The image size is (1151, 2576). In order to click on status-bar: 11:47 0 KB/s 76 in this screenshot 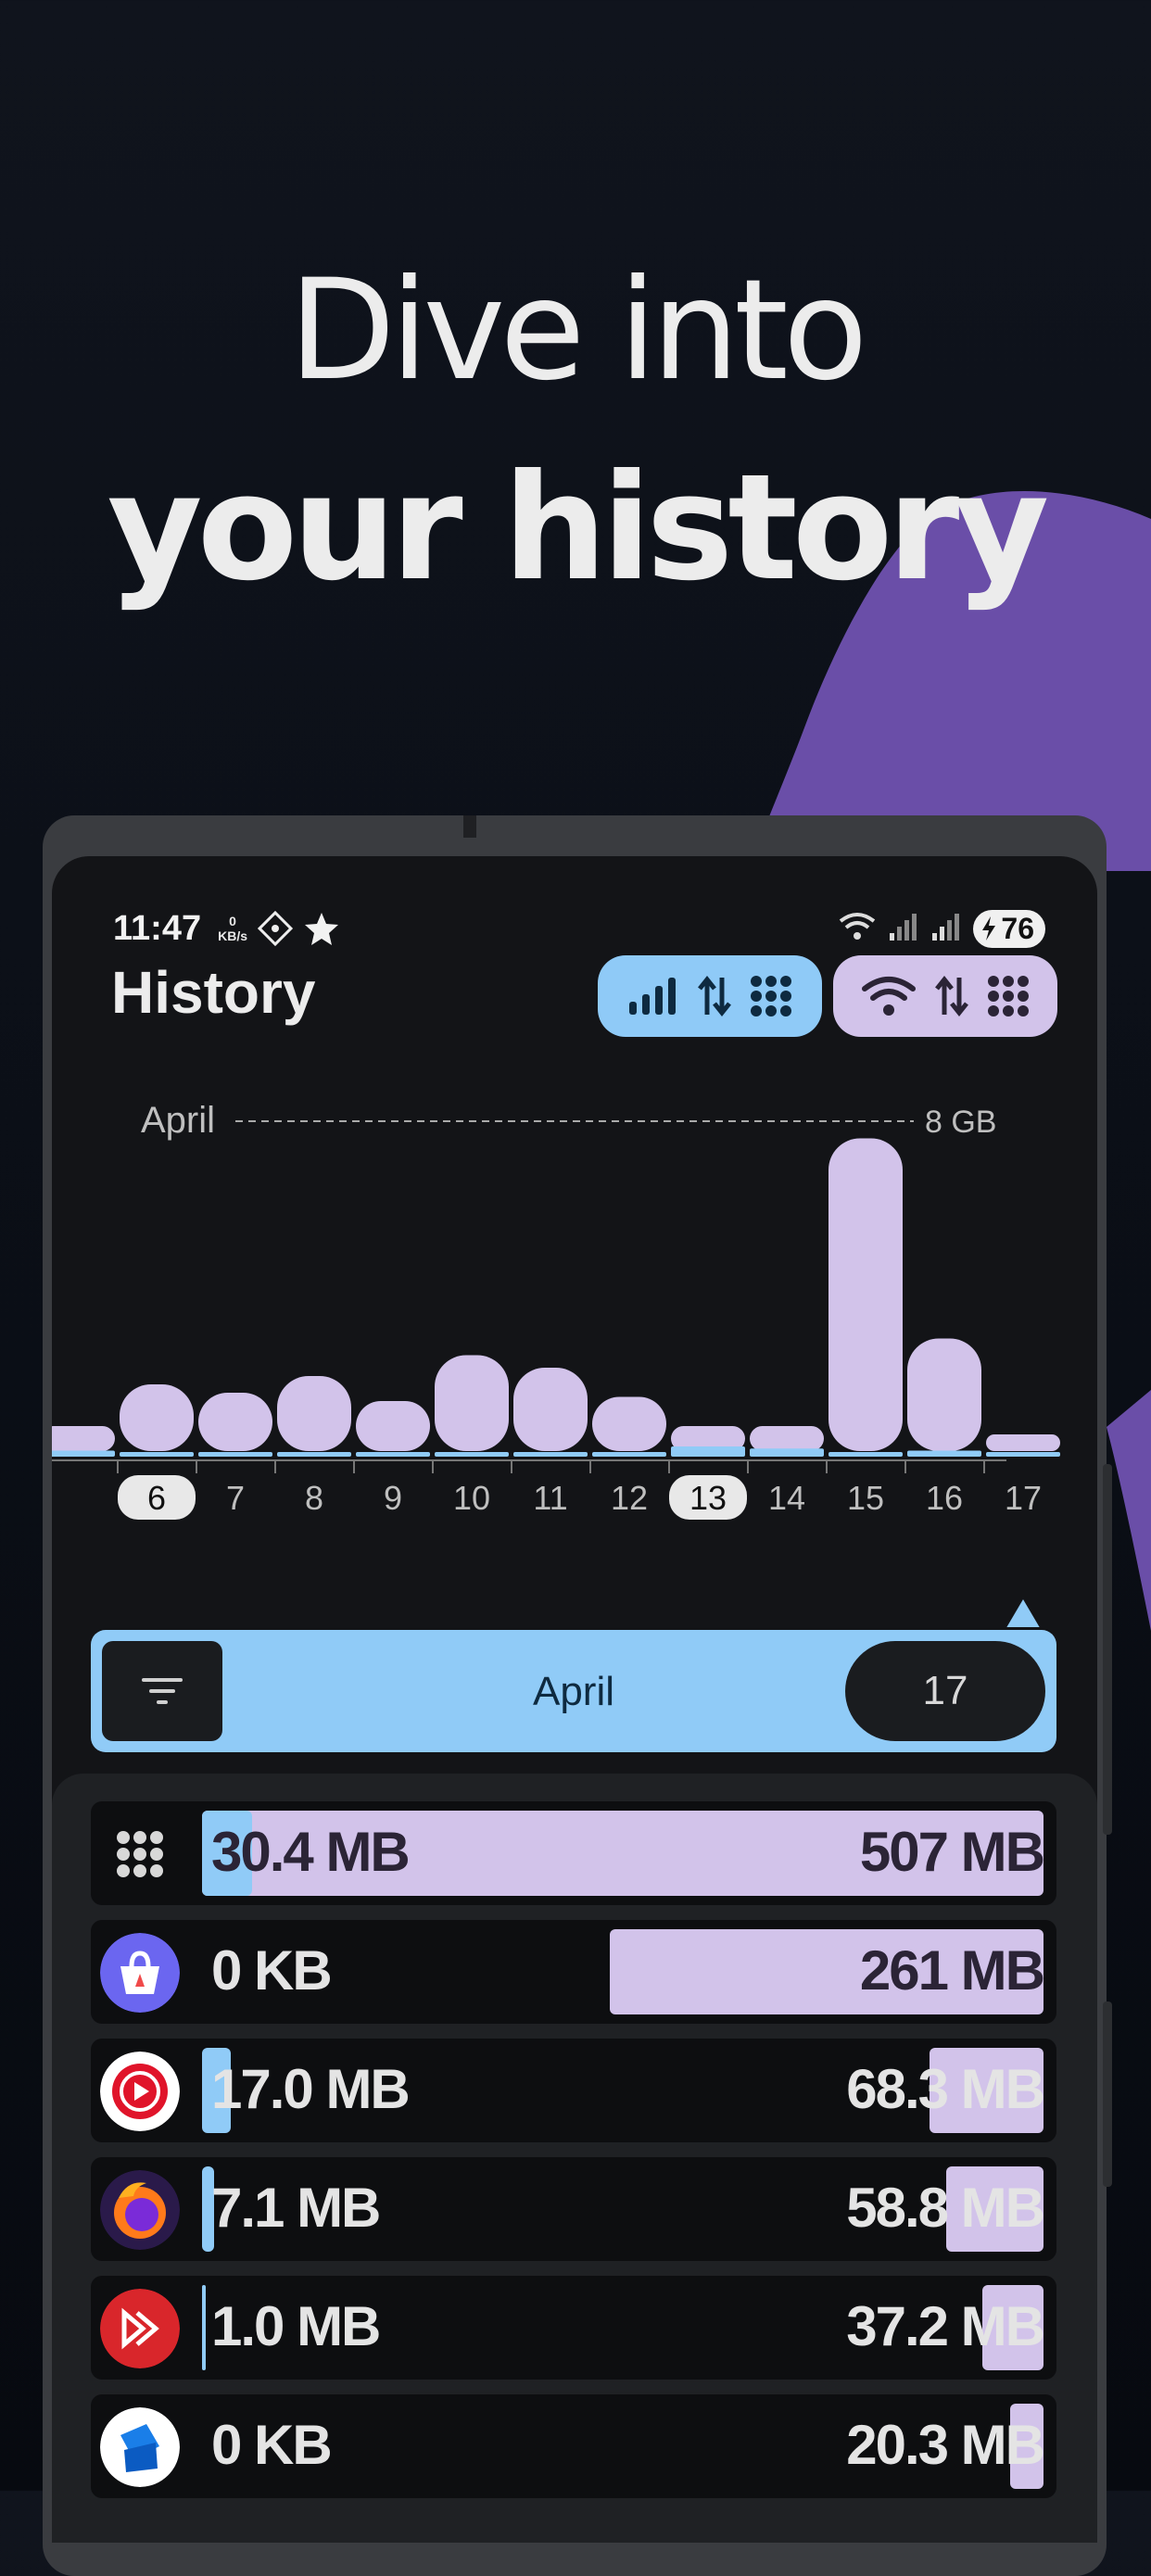, I will do `click(579, 929)`.